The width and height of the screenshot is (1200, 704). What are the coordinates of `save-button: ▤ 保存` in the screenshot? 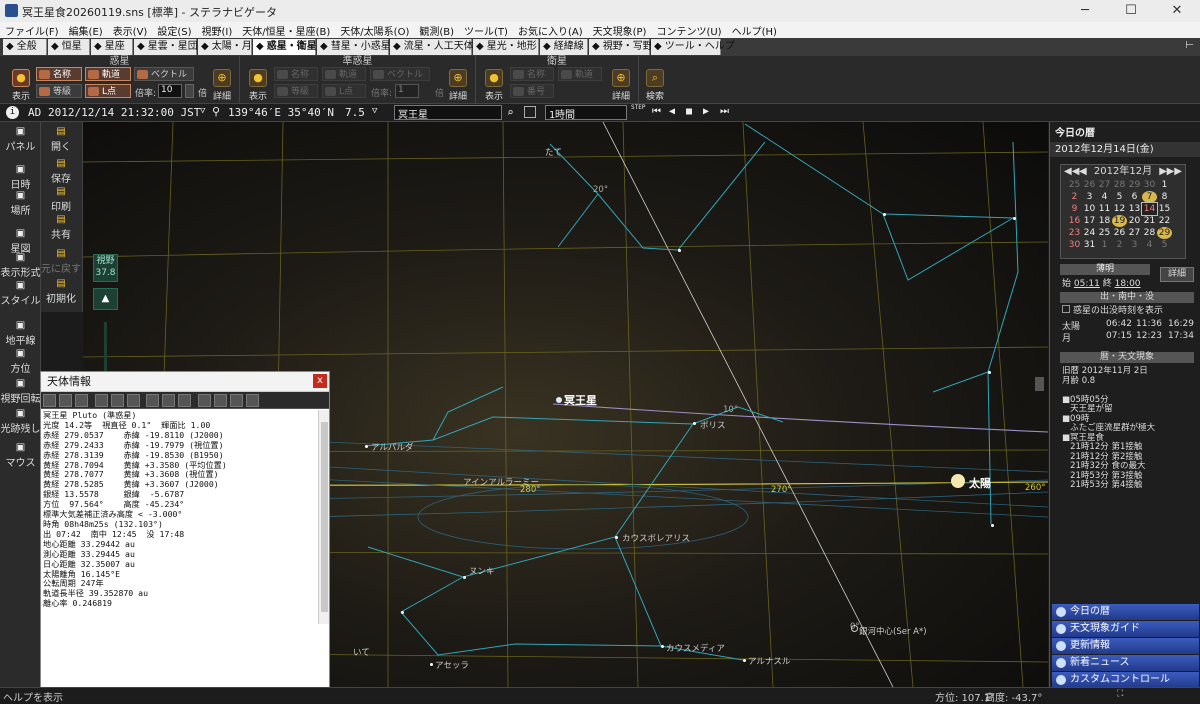 It's located at (61, 171).